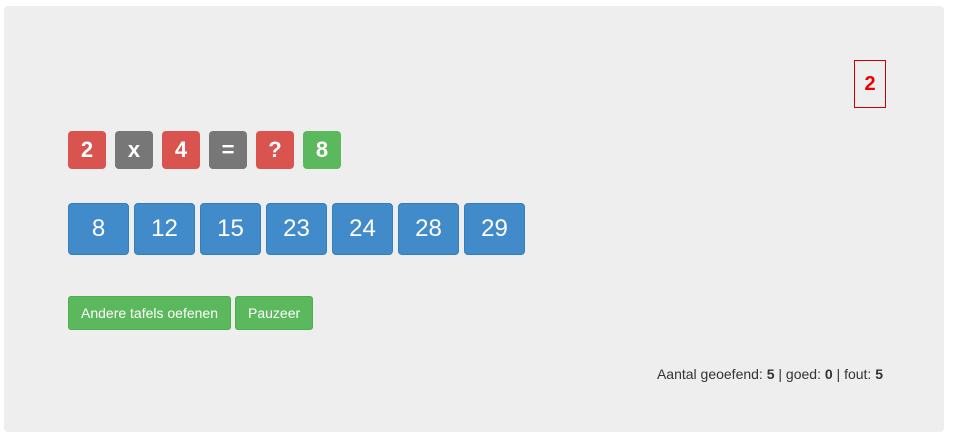  I want to click on good-label: | goed:, so click(799, 374).